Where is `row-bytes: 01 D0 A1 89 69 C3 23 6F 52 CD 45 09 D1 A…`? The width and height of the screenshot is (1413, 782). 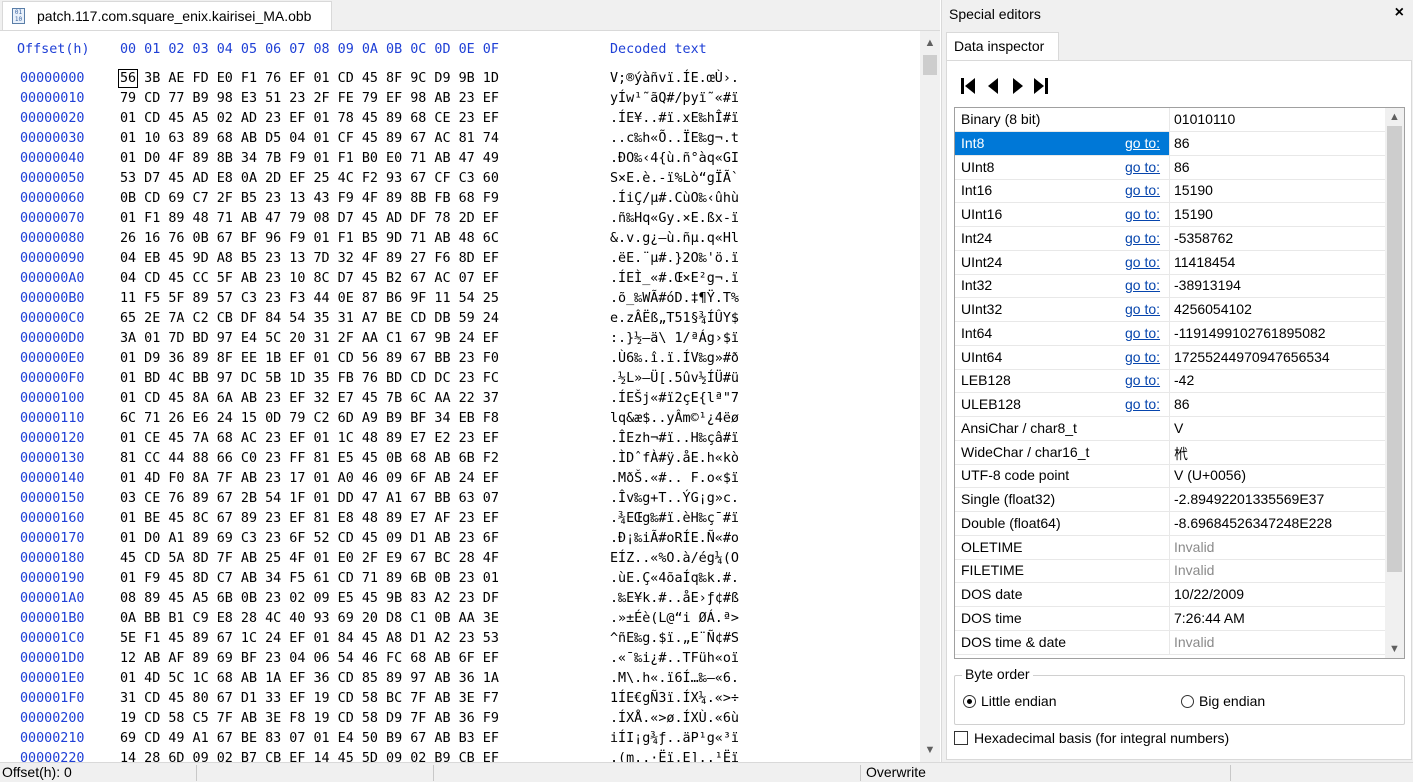 row-bytes: 01 D0 A1 89 69 C3 23 6F 52 CD 45 09 D1 A… is located at coordinates (309, 539).